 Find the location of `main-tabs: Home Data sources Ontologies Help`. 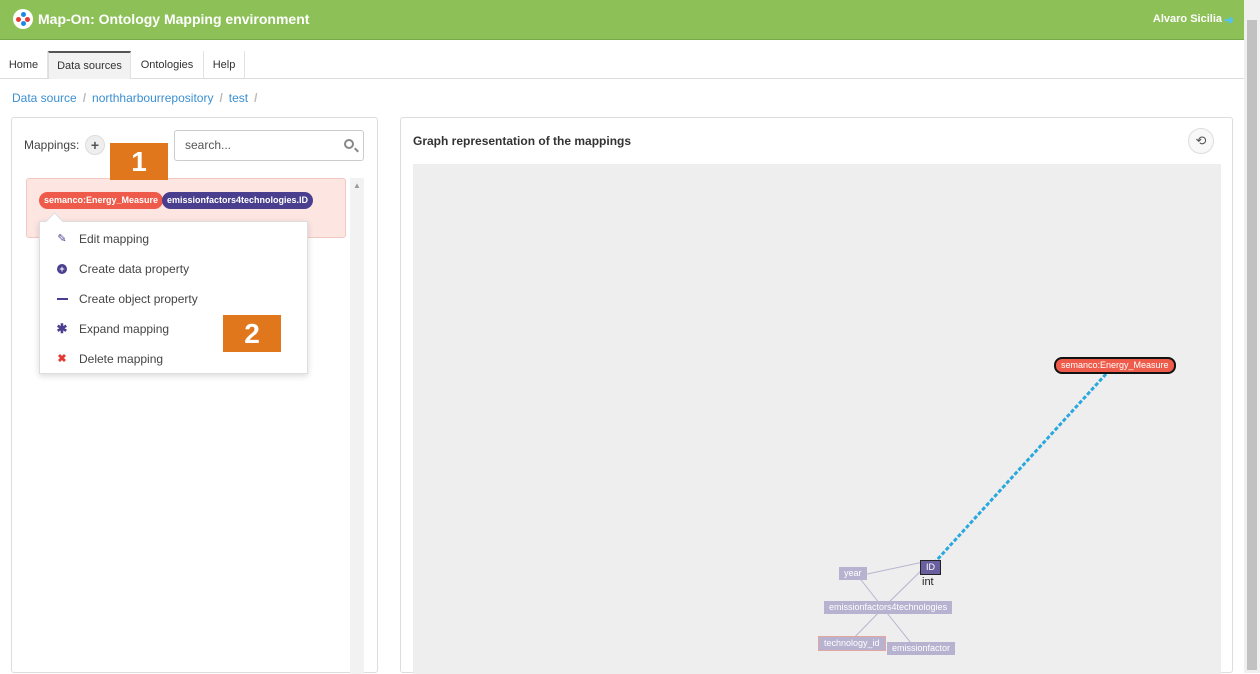

main-tabs: Home Data sources Ontologies Help is located at coordinates (622, 65).